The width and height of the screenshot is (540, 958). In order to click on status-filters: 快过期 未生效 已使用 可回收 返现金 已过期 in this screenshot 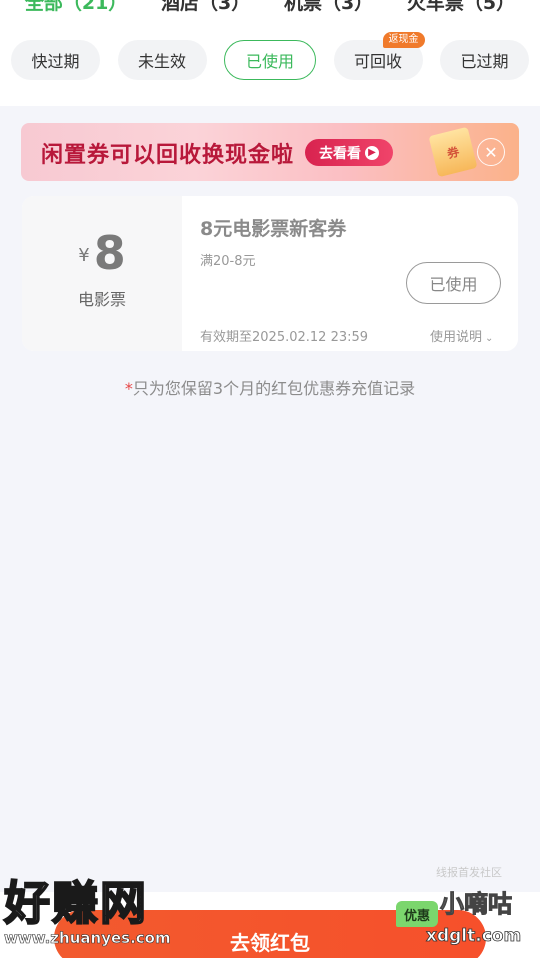, I will do `click(270, 57)`.